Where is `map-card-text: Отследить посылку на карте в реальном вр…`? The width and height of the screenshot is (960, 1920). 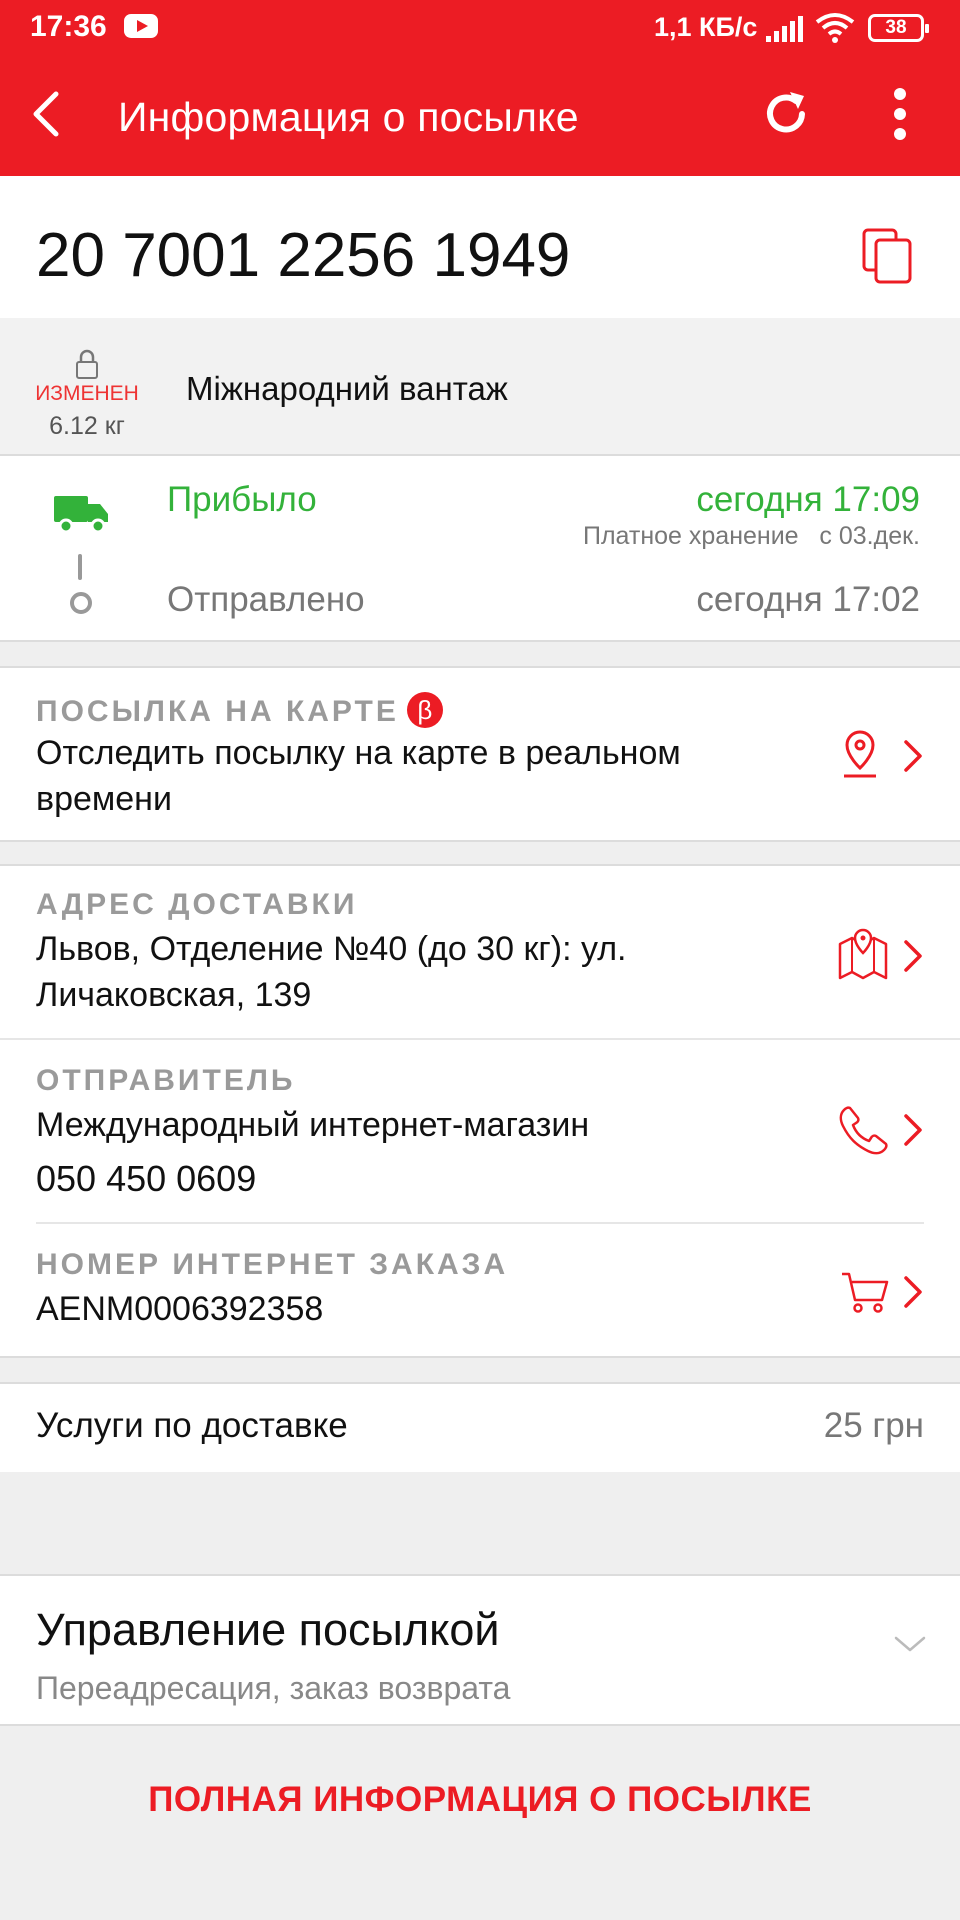
map-card-text: Отследить посылку на карте в реальном вр… is located at coordinates (358, 776).